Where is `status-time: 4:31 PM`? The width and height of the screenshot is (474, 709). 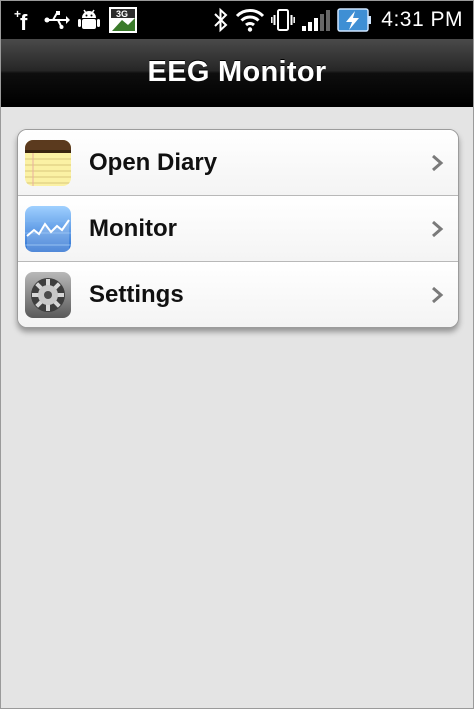
status-time: 4:31 PM is located at coordinates (422, 19).